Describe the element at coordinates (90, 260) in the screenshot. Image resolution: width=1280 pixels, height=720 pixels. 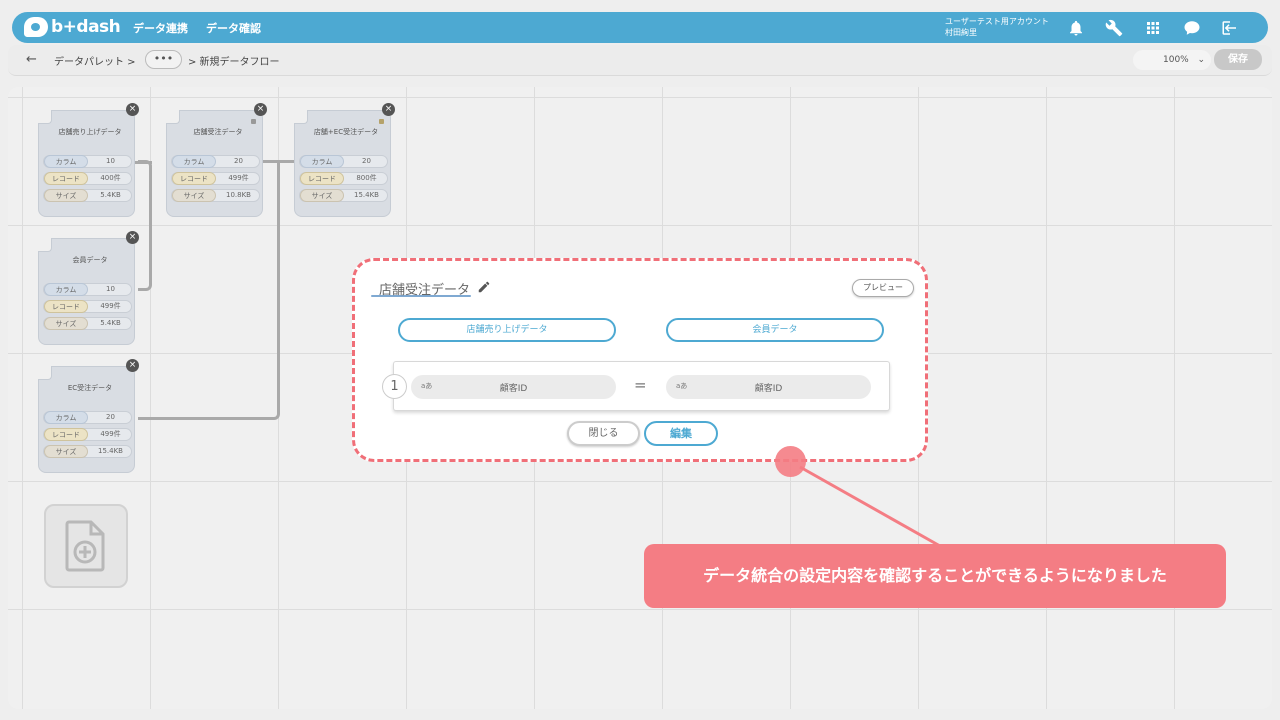
I see `card-title: 会員データ` at that location.